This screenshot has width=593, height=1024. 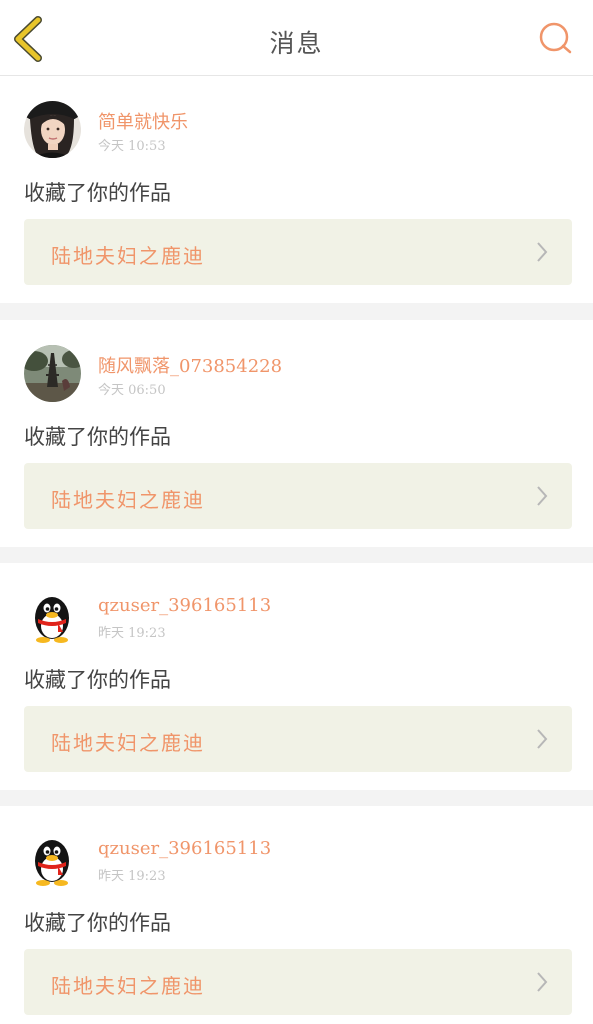 What do you see at coordinates (190, 365) in the screenshot?
I see `username-link: 随风飘落_073854228` at bounding box center [190, 365].